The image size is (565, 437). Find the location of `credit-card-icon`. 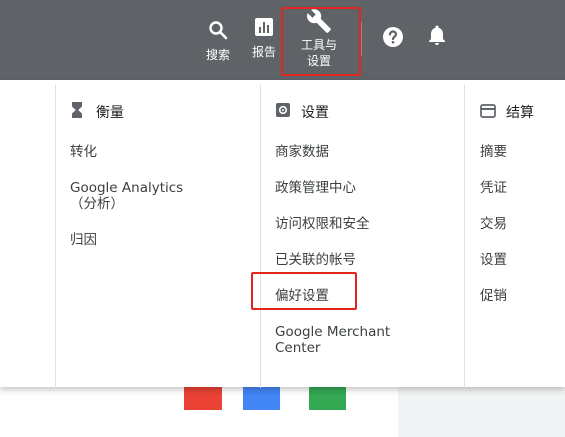

credit-card-icon is located at coordinates (488, 111).